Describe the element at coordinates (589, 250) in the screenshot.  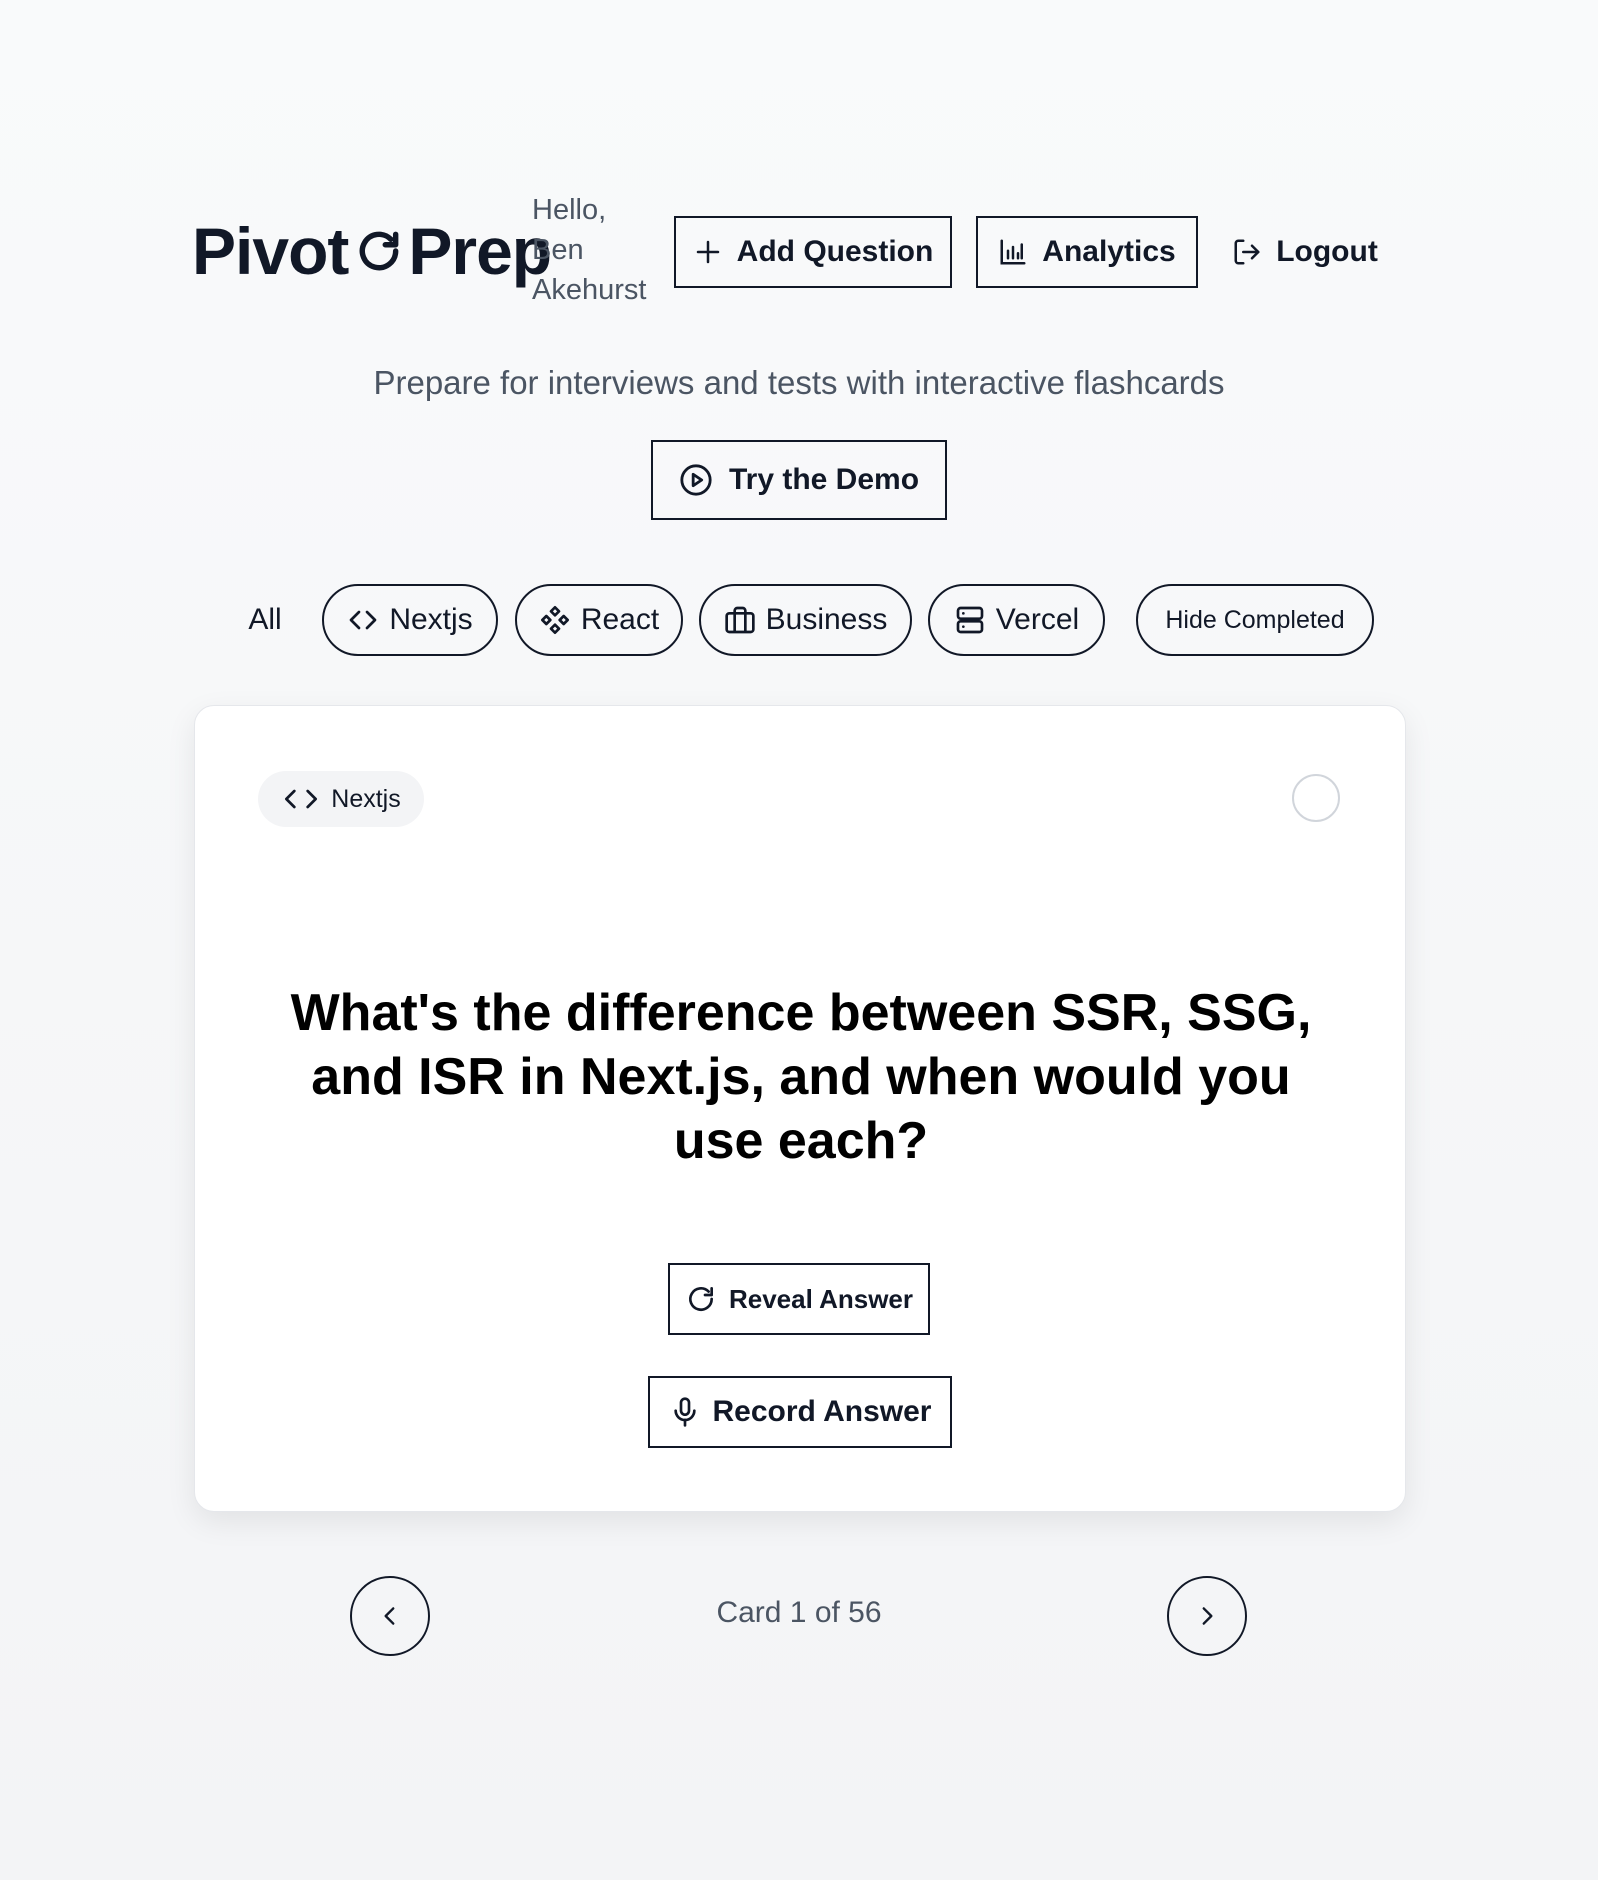
I see `user-greeting: Hello, Ben Akehurst` at that location.